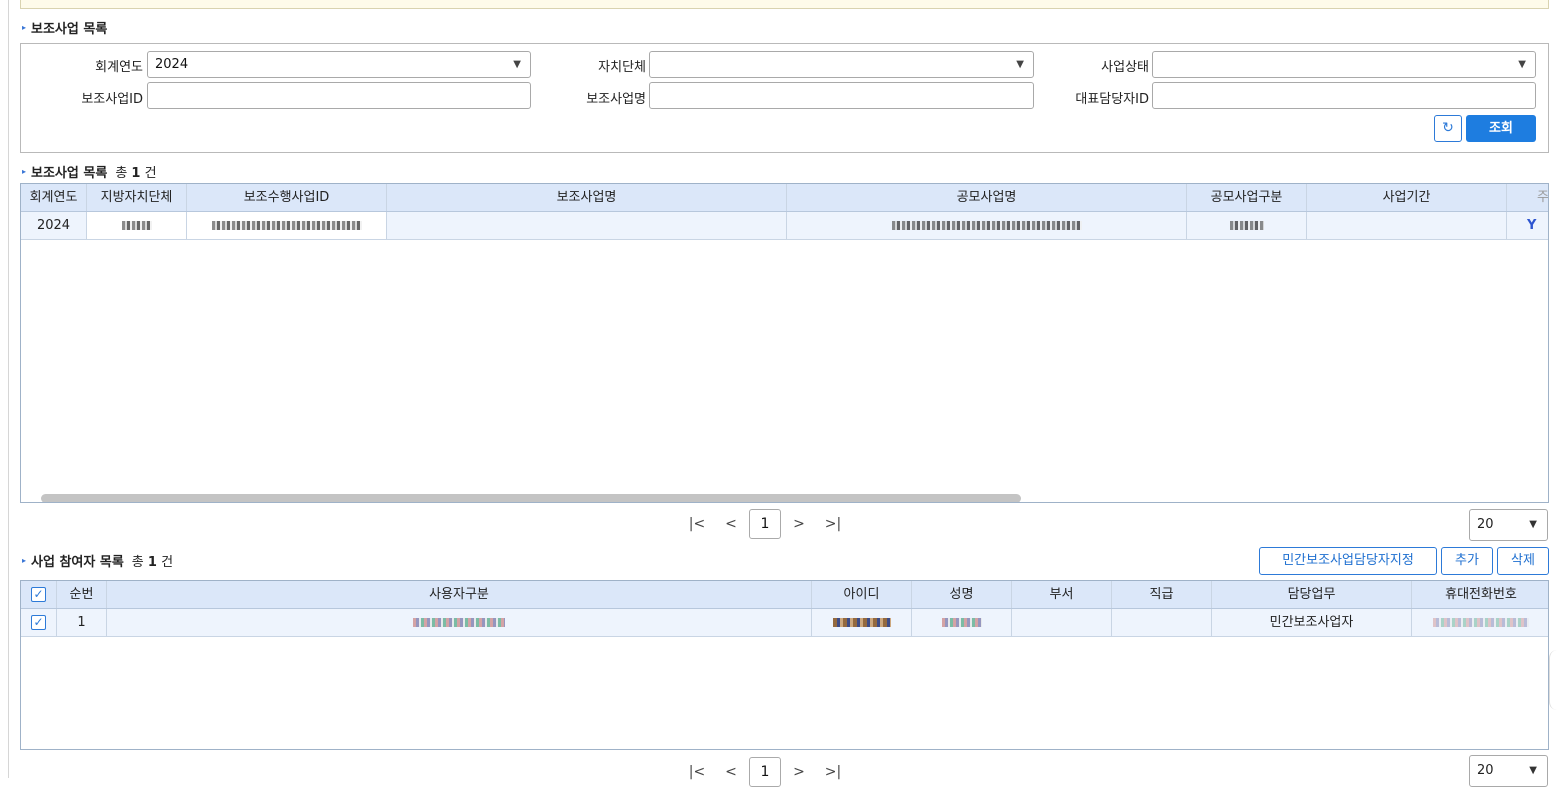 This screenshot has height=787, width=1557. I want to click on section-title-list: ▸ 보조사업 목록 총 1 건, so click(89, 171).